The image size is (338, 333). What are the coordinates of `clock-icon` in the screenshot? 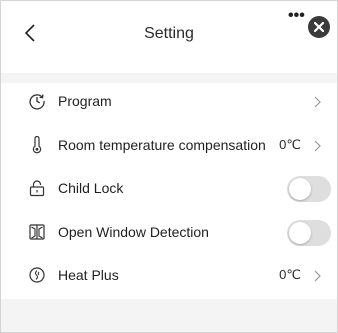 It's located at (37, 101).